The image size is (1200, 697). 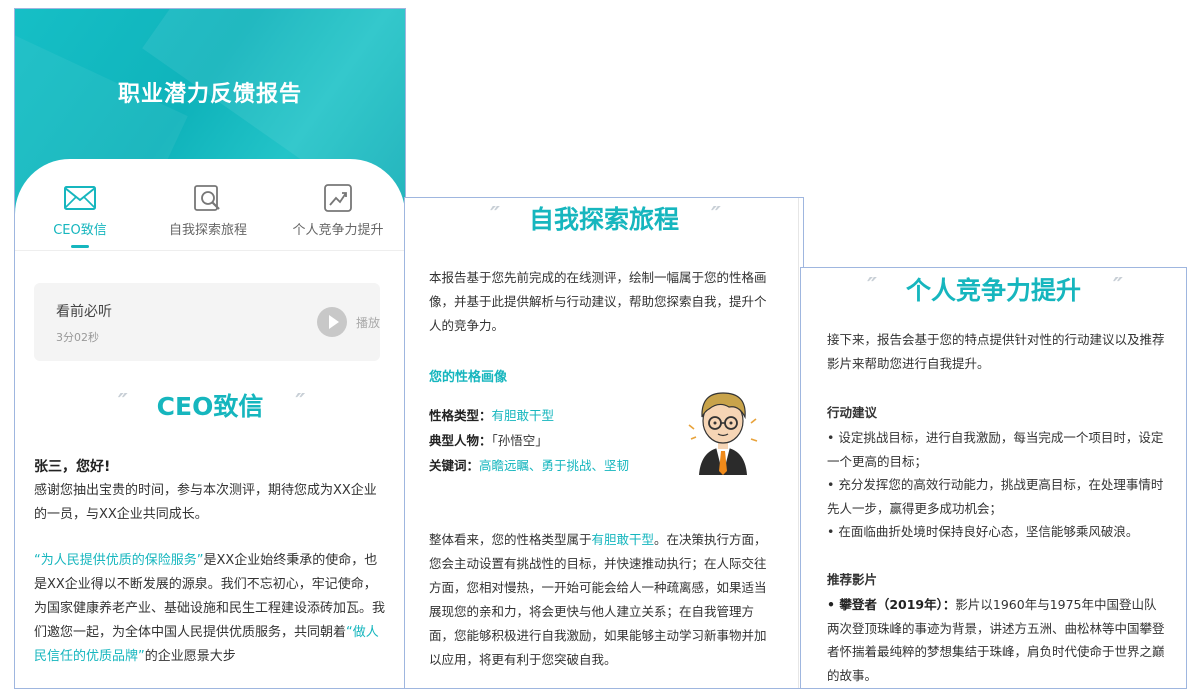 I want to click on movie-heading: 推荐影片, so click(x=852, y=579).